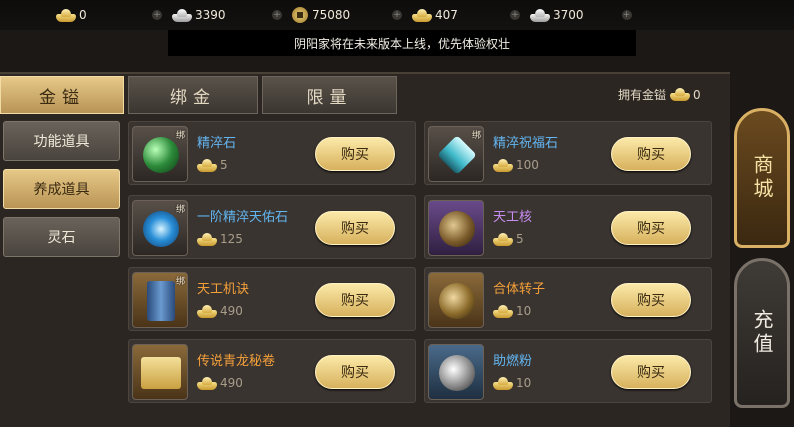 The image size is (794, 427). I want to click on currency-gold: 0, so click(71, 15).